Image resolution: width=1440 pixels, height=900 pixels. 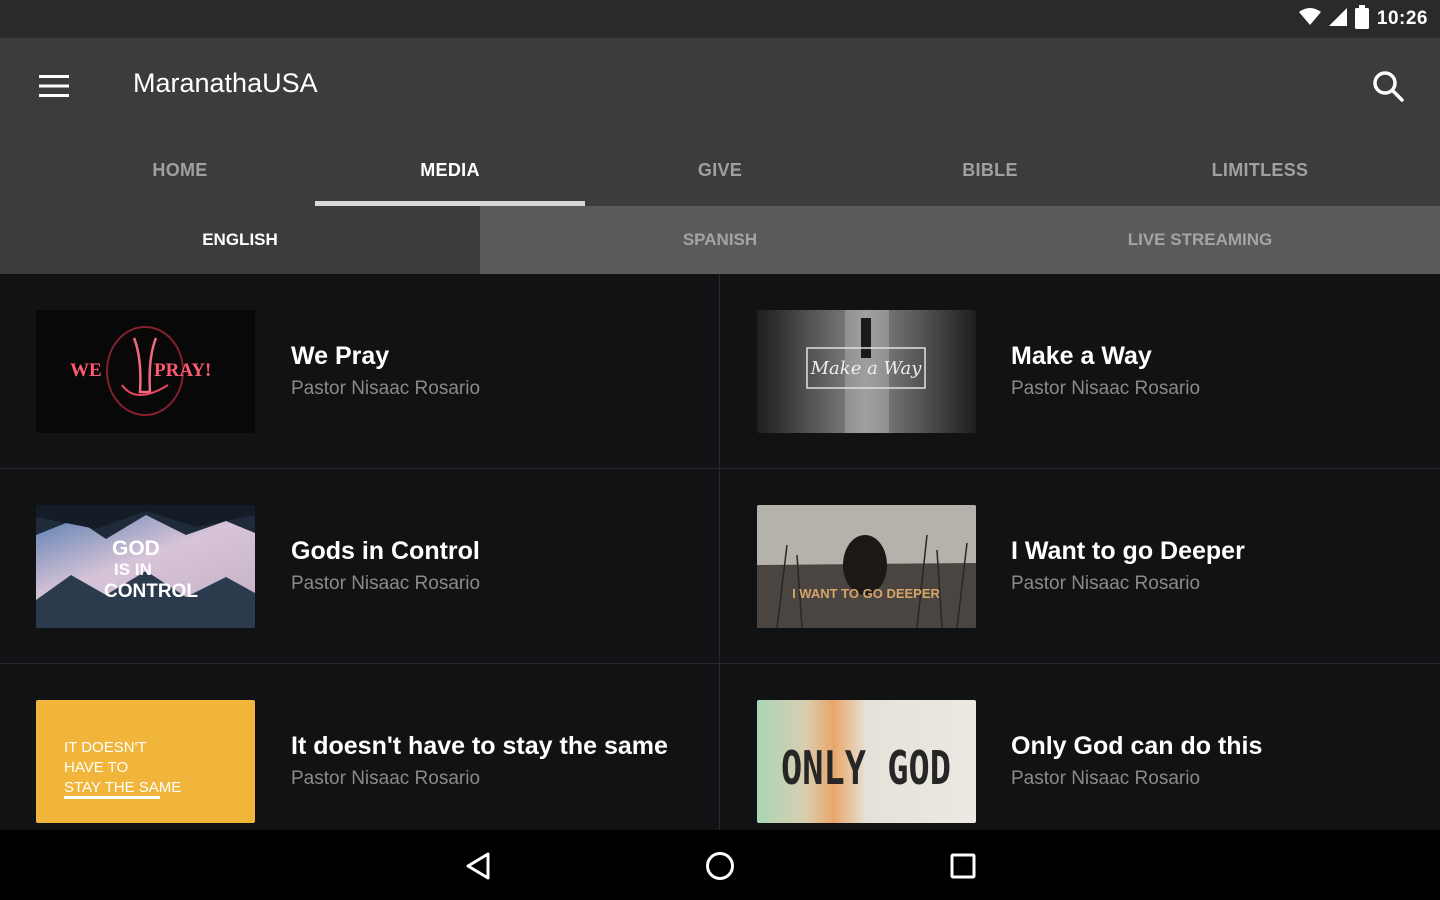 I want to click on thumbnail-we-pray: WE PRAY!, so click(x=145, y=371).